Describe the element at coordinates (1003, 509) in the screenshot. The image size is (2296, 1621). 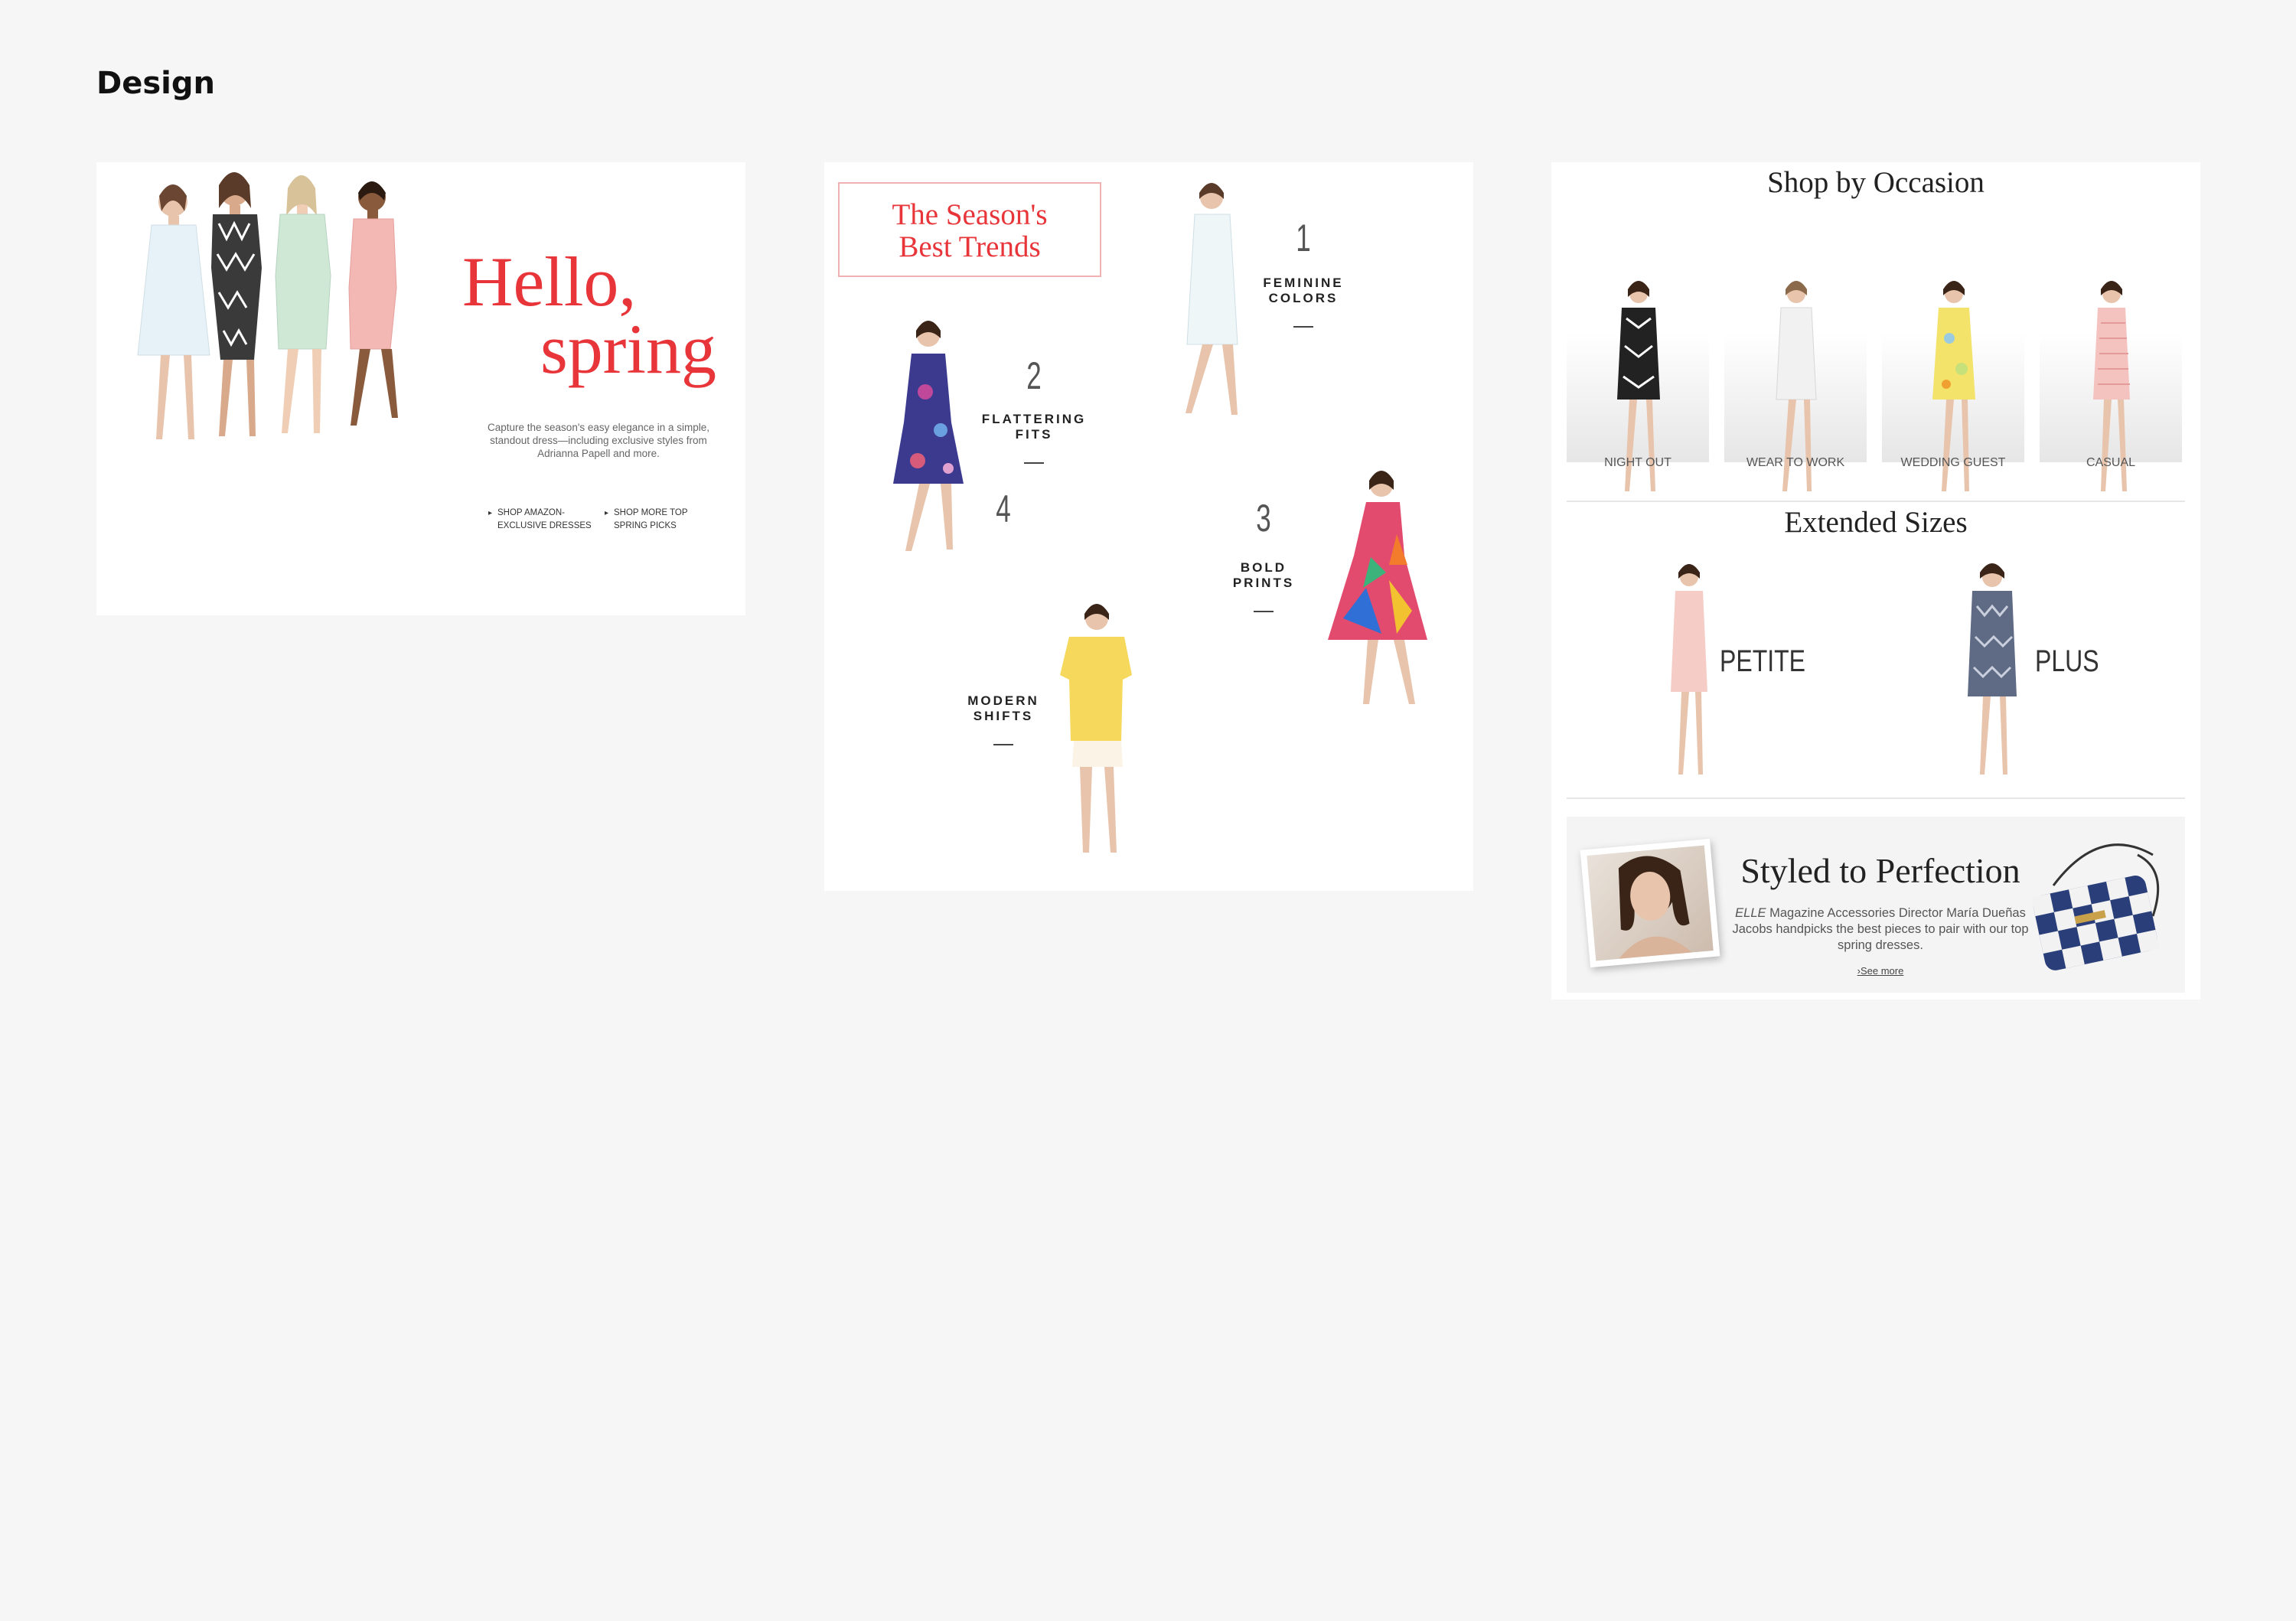
I see `trend-number-4: 4` at that location.